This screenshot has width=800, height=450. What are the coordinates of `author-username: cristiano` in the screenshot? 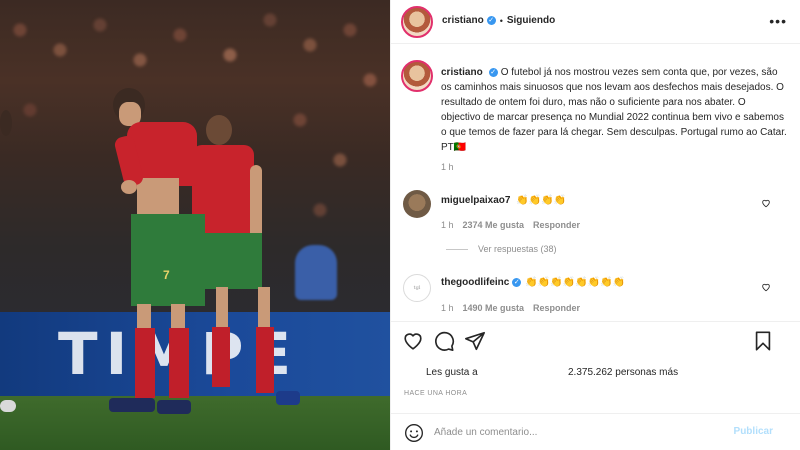 It's located at (463, 20).